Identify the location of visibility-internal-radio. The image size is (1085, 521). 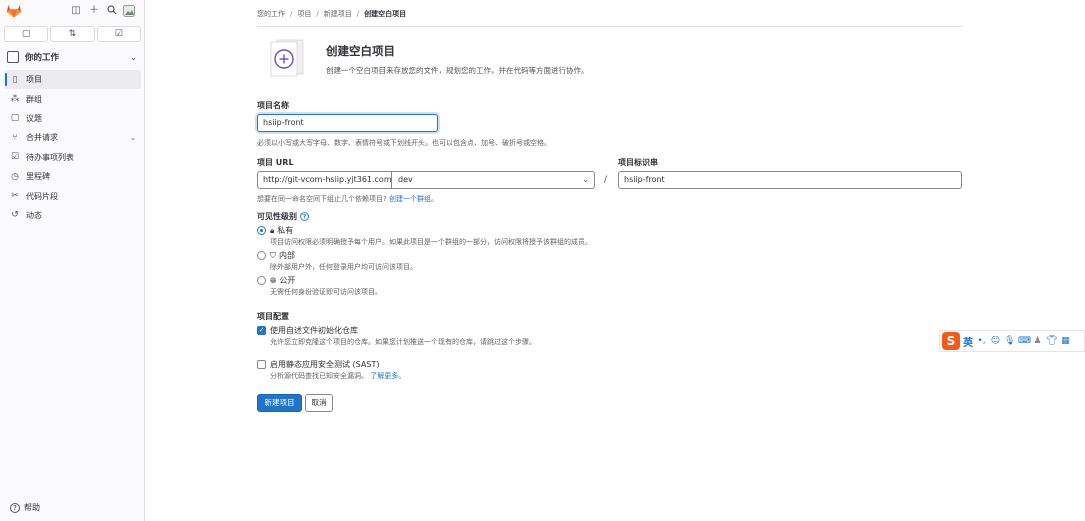
(261, 255).